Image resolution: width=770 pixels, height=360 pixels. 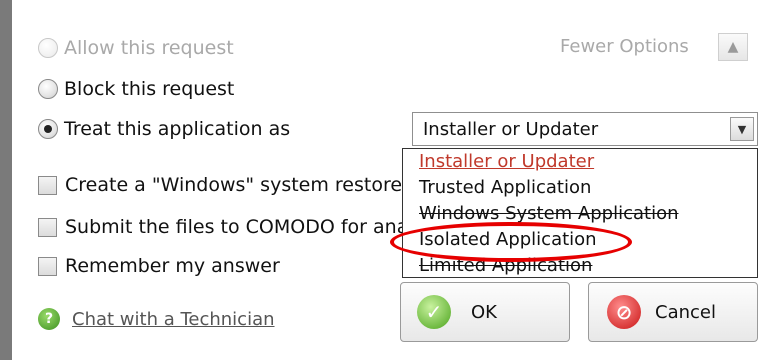 What do you see at coordinates (173, 319) in the screenshot?
I see `chat-technician-link: Chat with a Technician` at bounding box center [173, 319].